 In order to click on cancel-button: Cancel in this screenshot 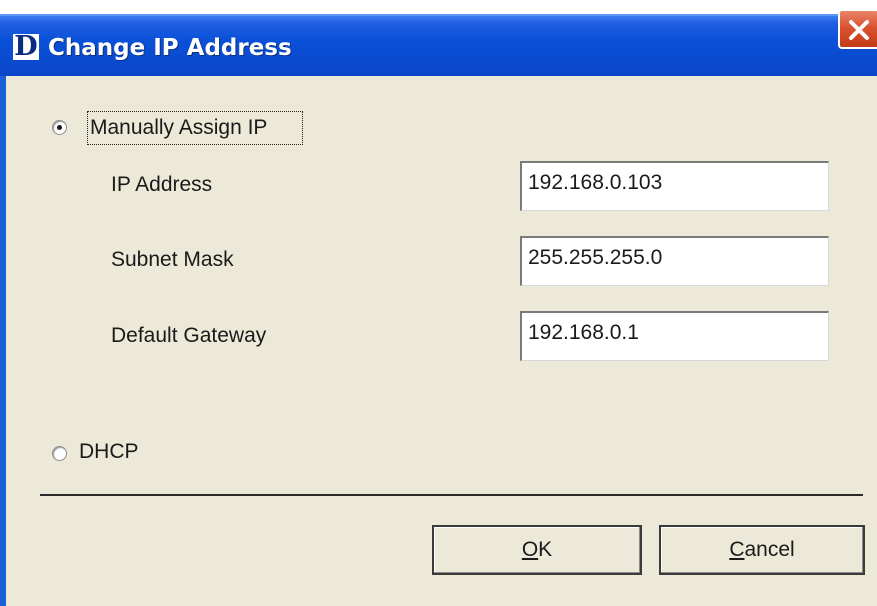, I will do `click(762, 550)`.